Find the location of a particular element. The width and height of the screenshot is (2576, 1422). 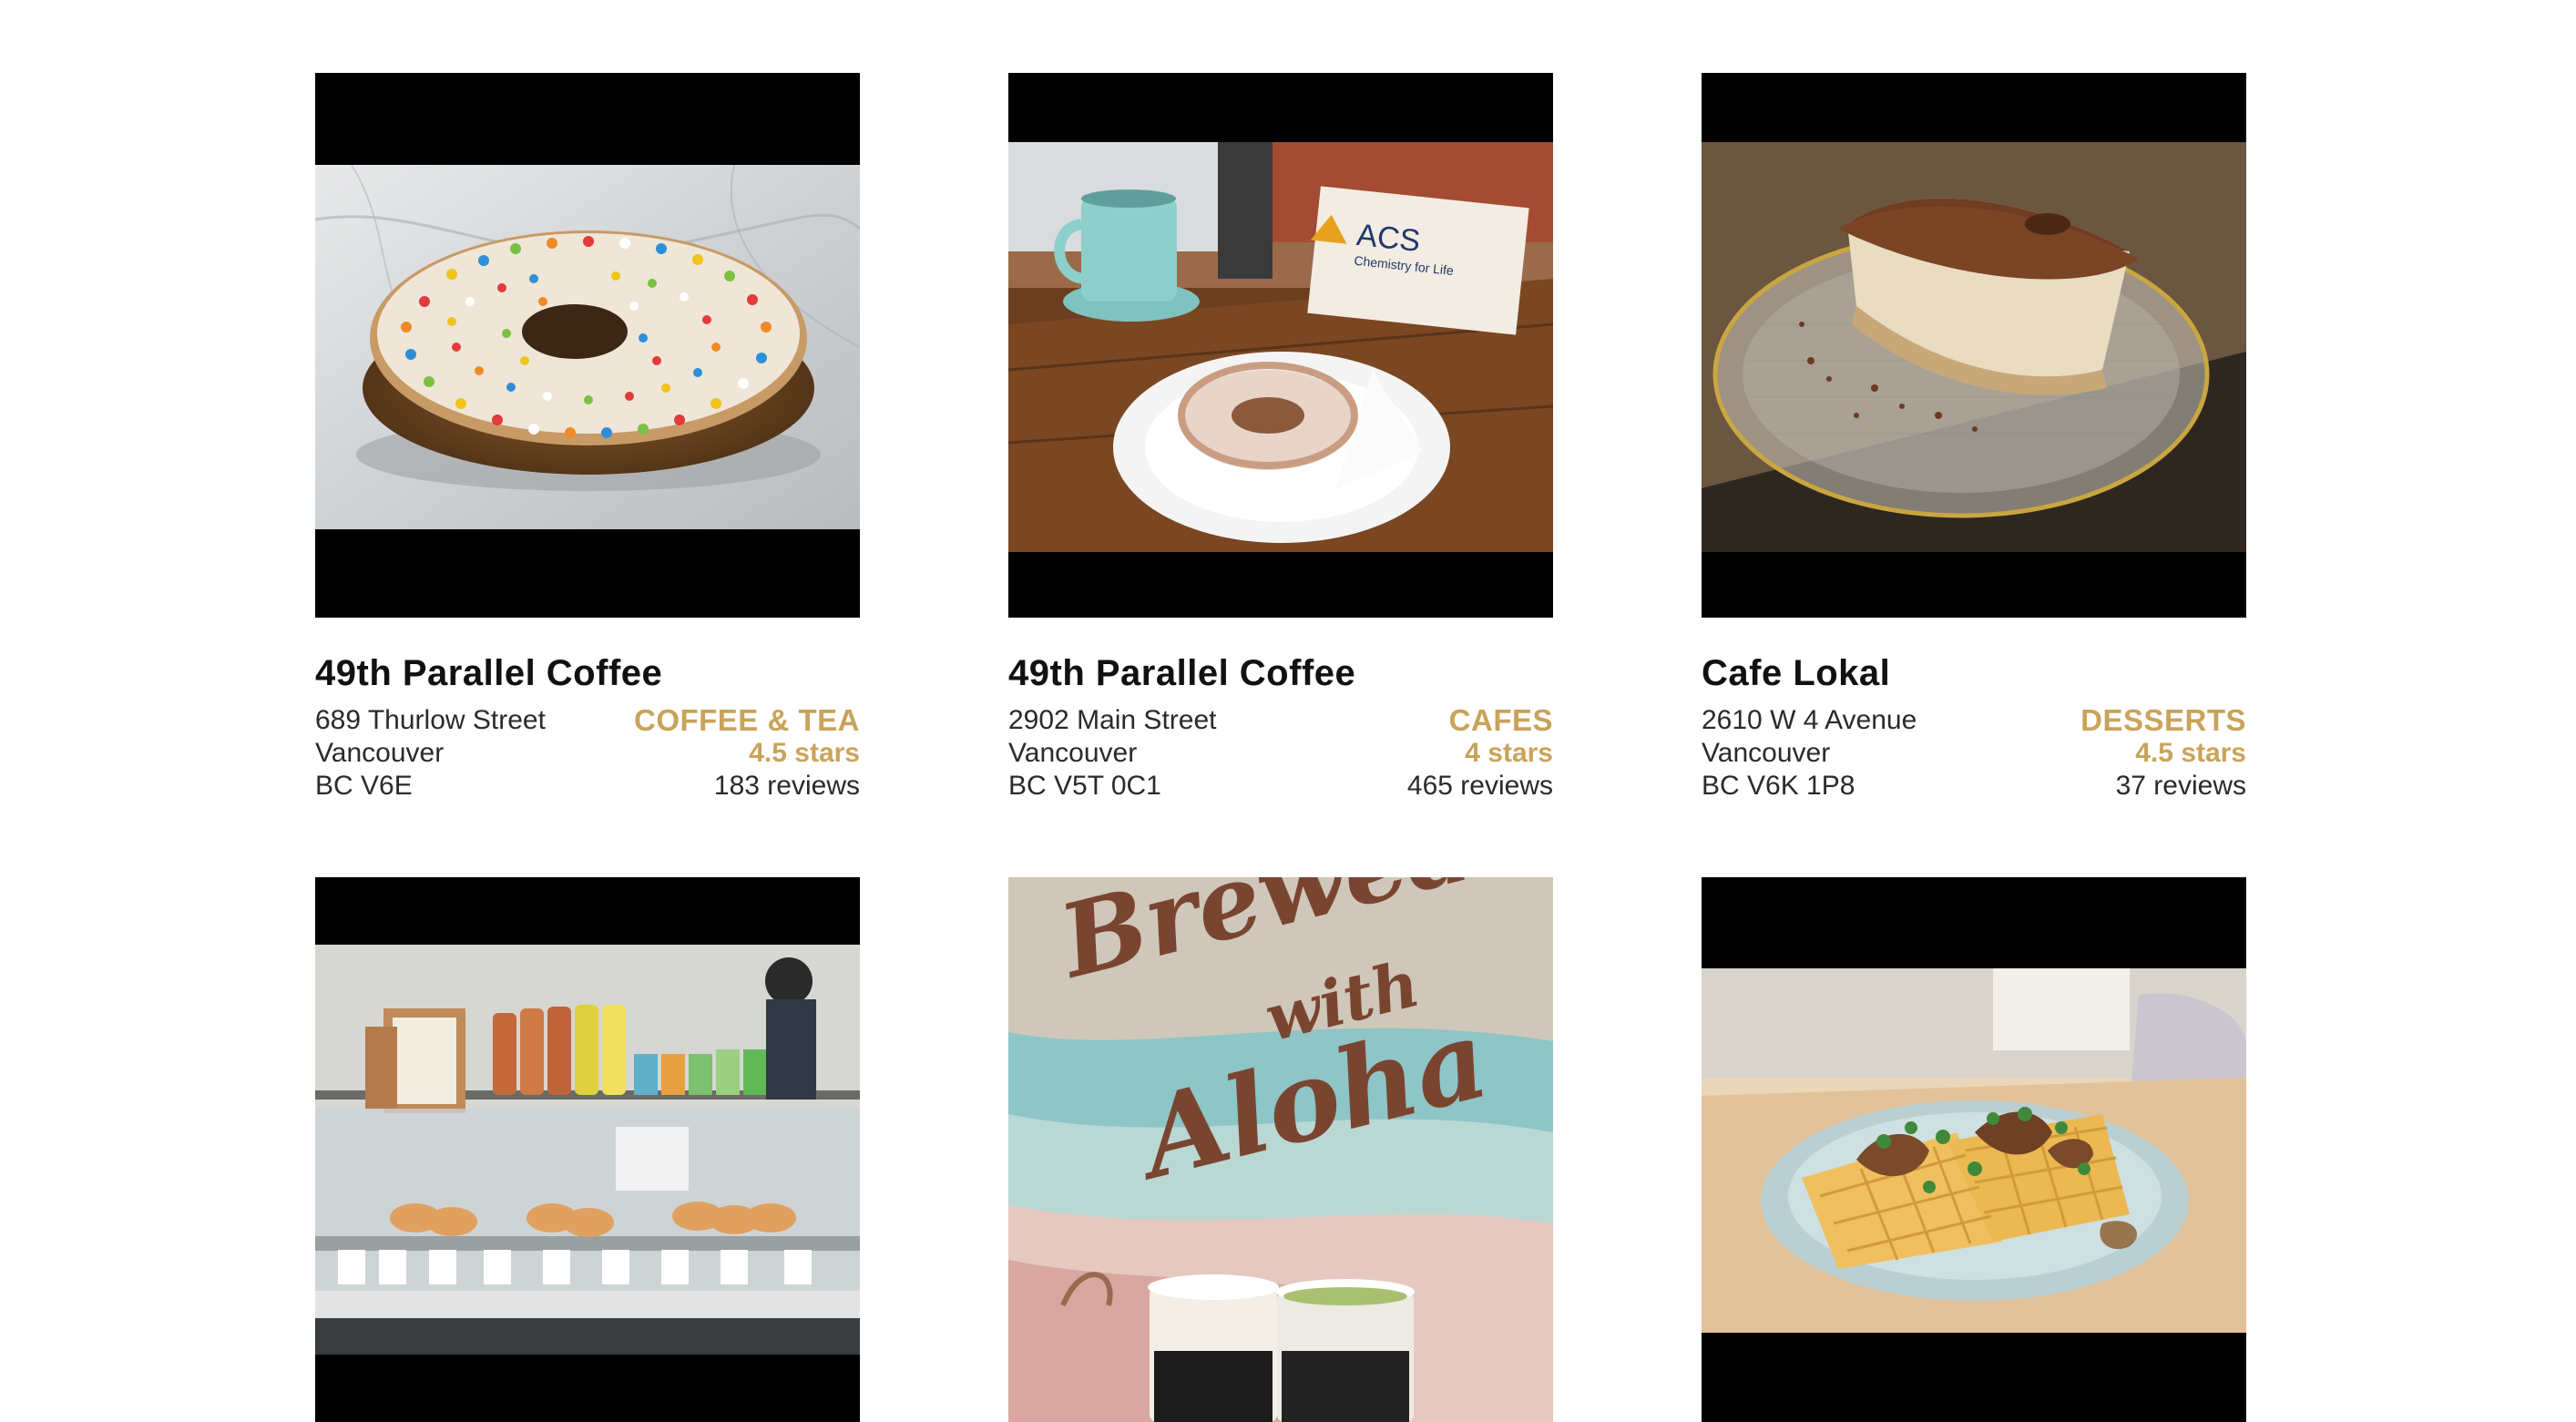

address-street: 689 Thurlow Street is located at coordinates (431, 720).